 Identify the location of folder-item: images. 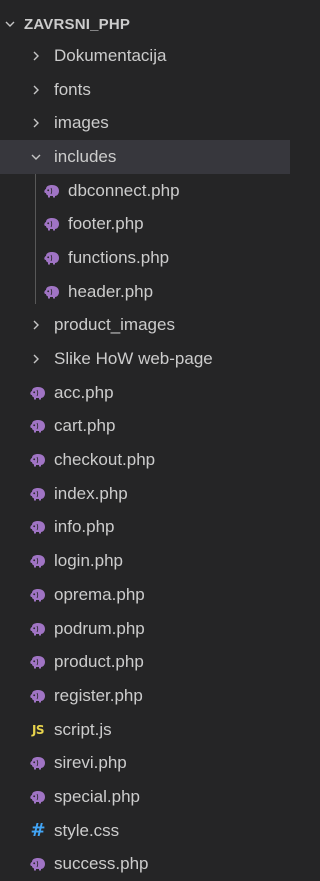
(145, 123).